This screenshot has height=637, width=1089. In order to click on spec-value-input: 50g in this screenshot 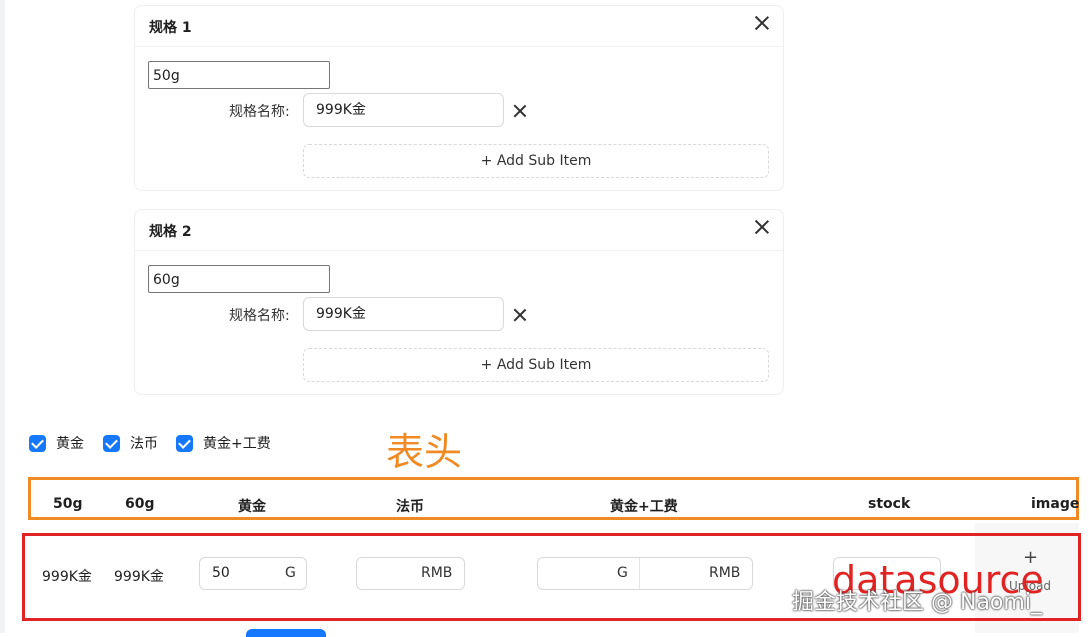, I will do `click(239, 75)`.